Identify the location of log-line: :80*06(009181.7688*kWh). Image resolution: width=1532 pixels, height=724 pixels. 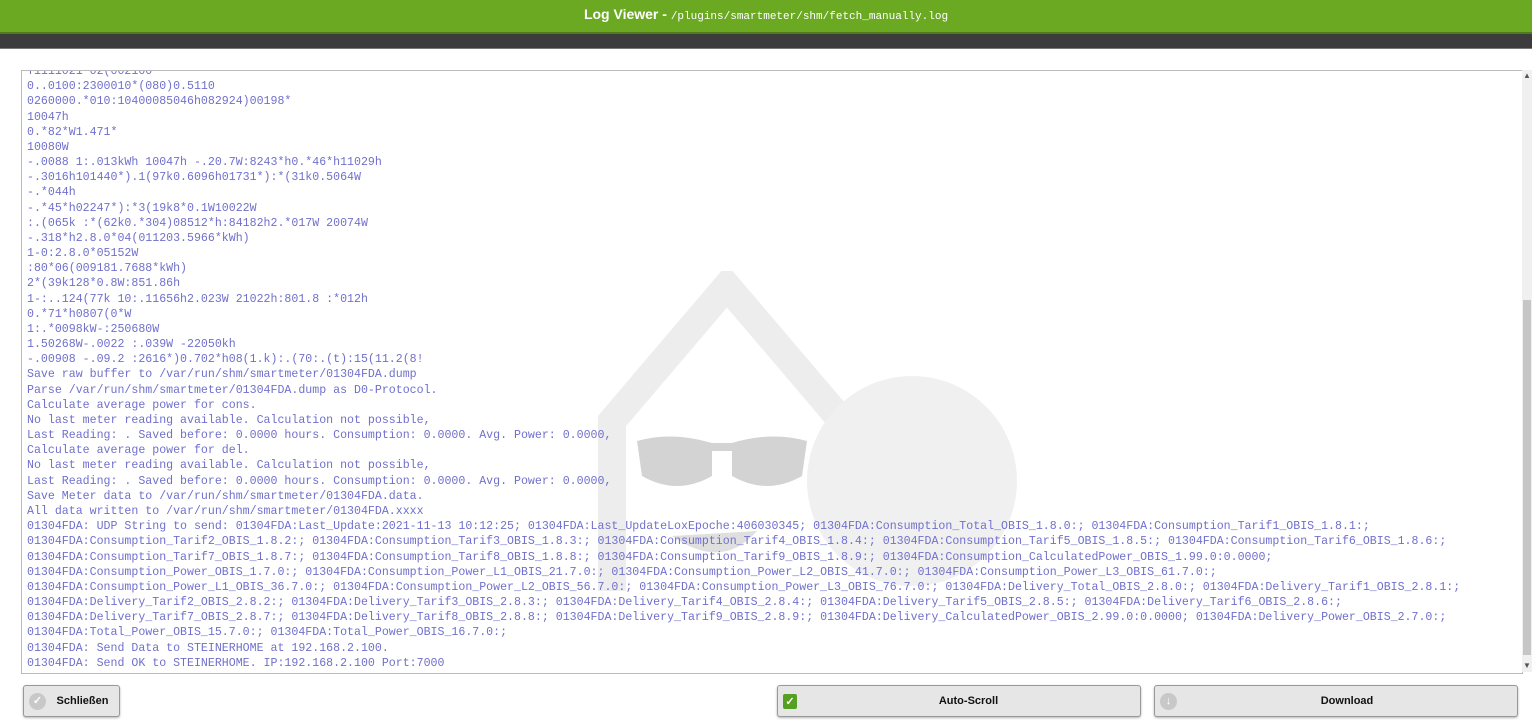
(107, 269).